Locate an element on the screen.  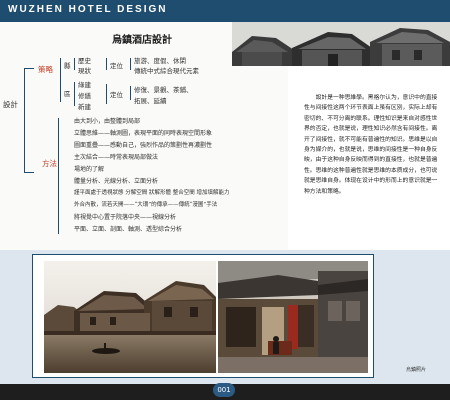
photo-caption: 烏鎮照片 is located at coordinates (416, 370).